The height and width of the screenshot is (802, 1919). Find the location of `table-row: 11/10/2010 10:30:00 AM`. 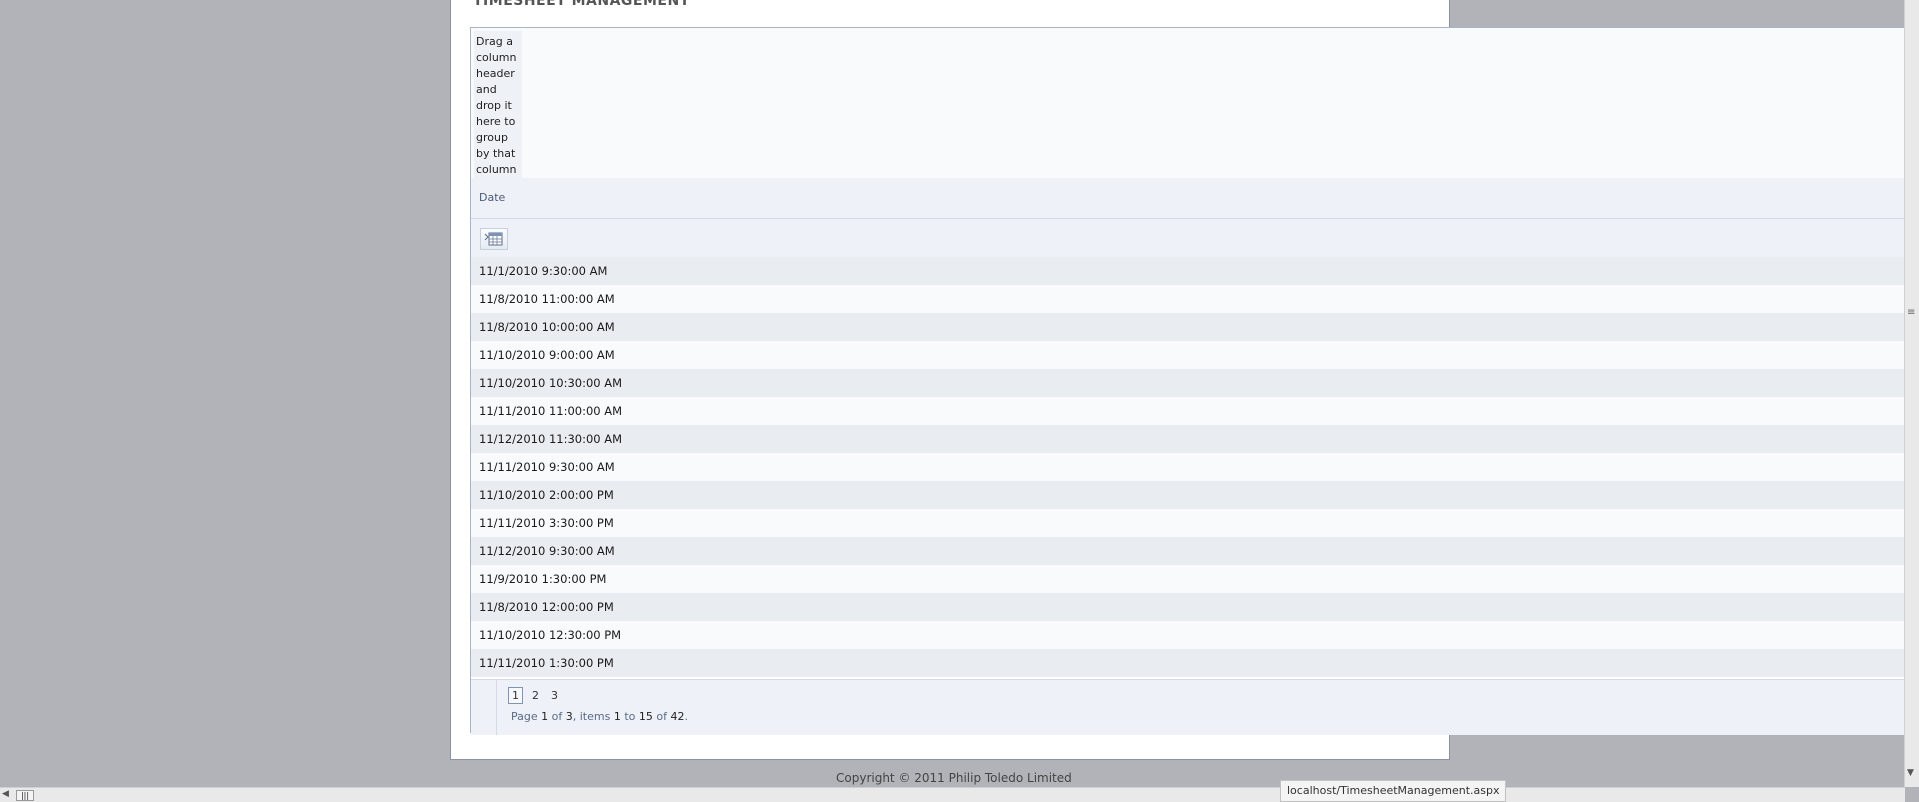

table-row: 11/10/2010 10:30:00 AM is located at coordinates (1188, 383).